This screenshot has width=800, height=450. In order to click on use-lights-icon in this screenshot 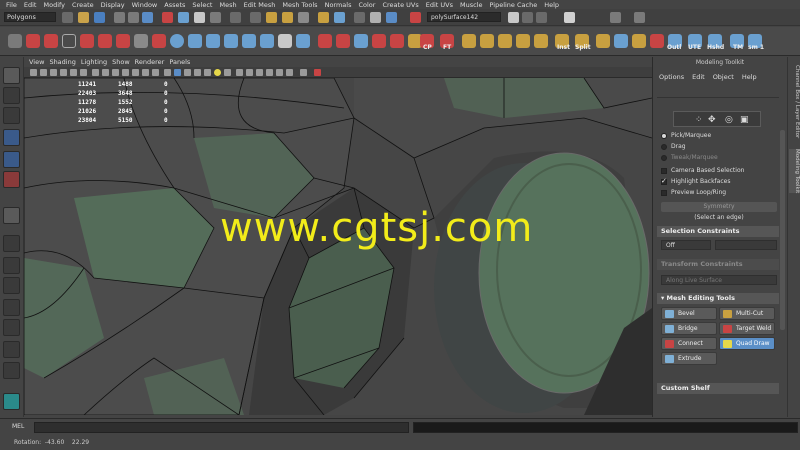, I will do `click(207, 72)`.